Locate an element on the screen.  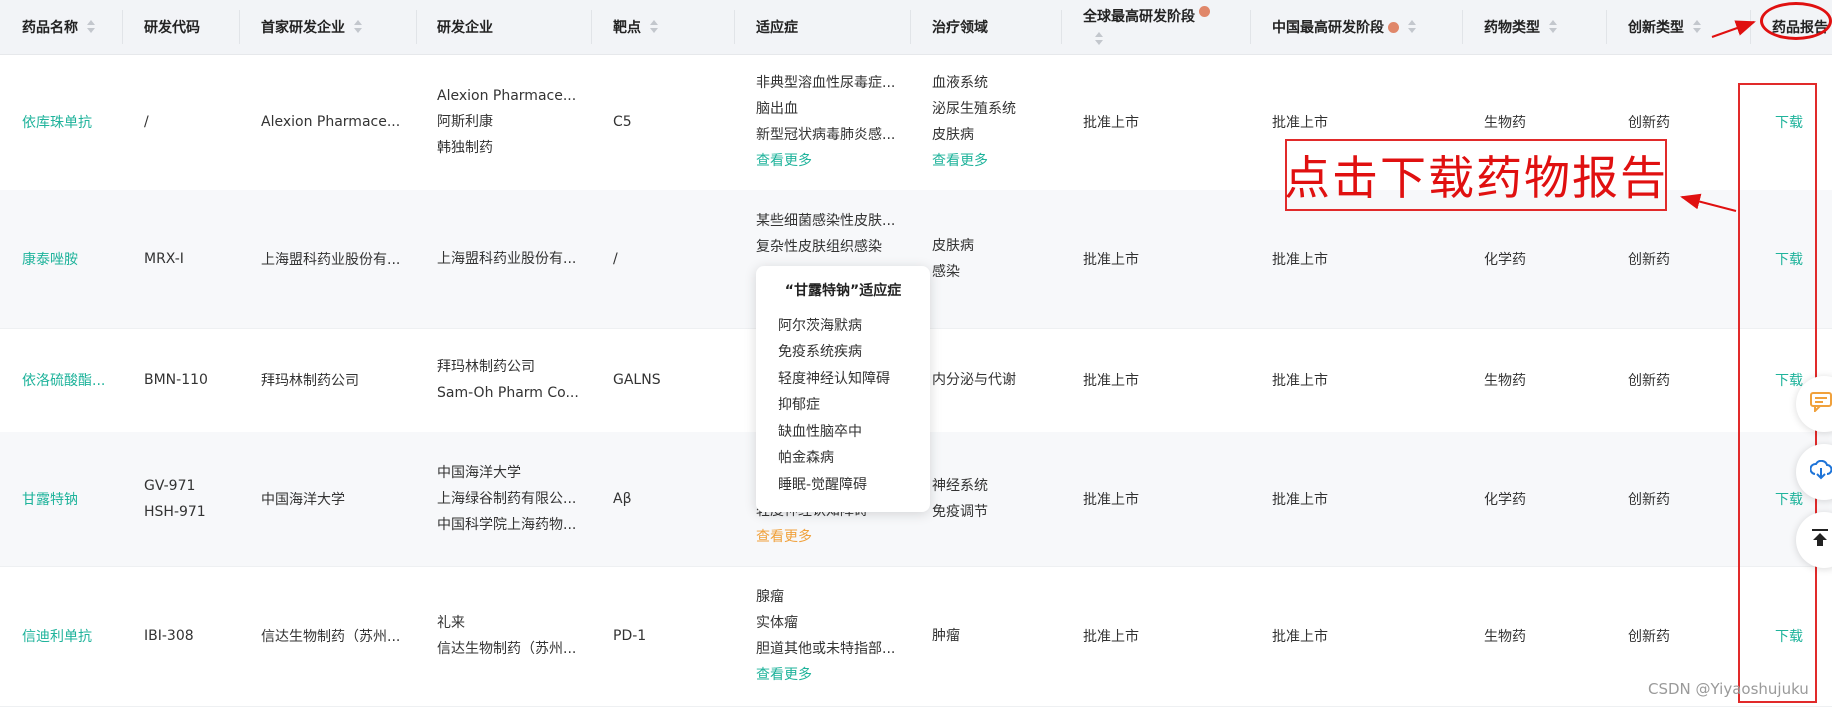
arrow-to-header is located at coordinates (1733, 29).